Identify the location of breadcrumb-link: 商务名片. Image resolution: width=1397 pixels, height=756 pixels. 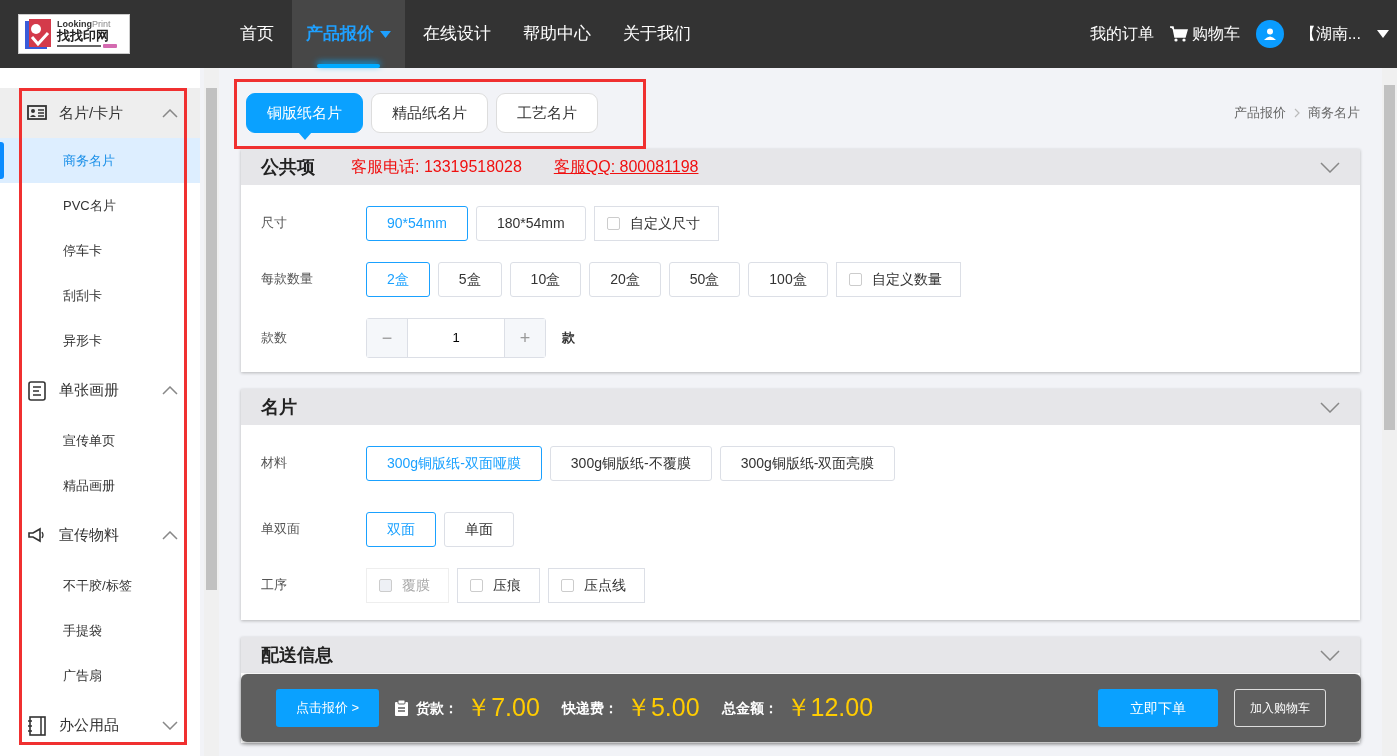
(1334, 113).